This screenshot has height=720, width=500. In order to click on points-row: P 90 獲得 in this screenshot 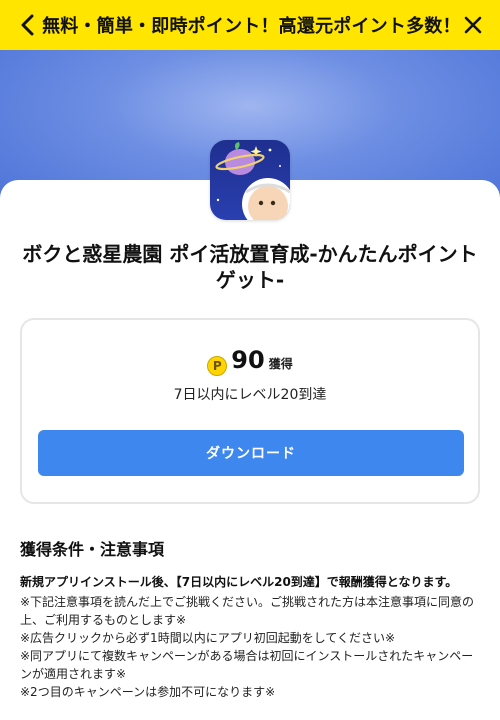, I will do `click(250, 361)`.